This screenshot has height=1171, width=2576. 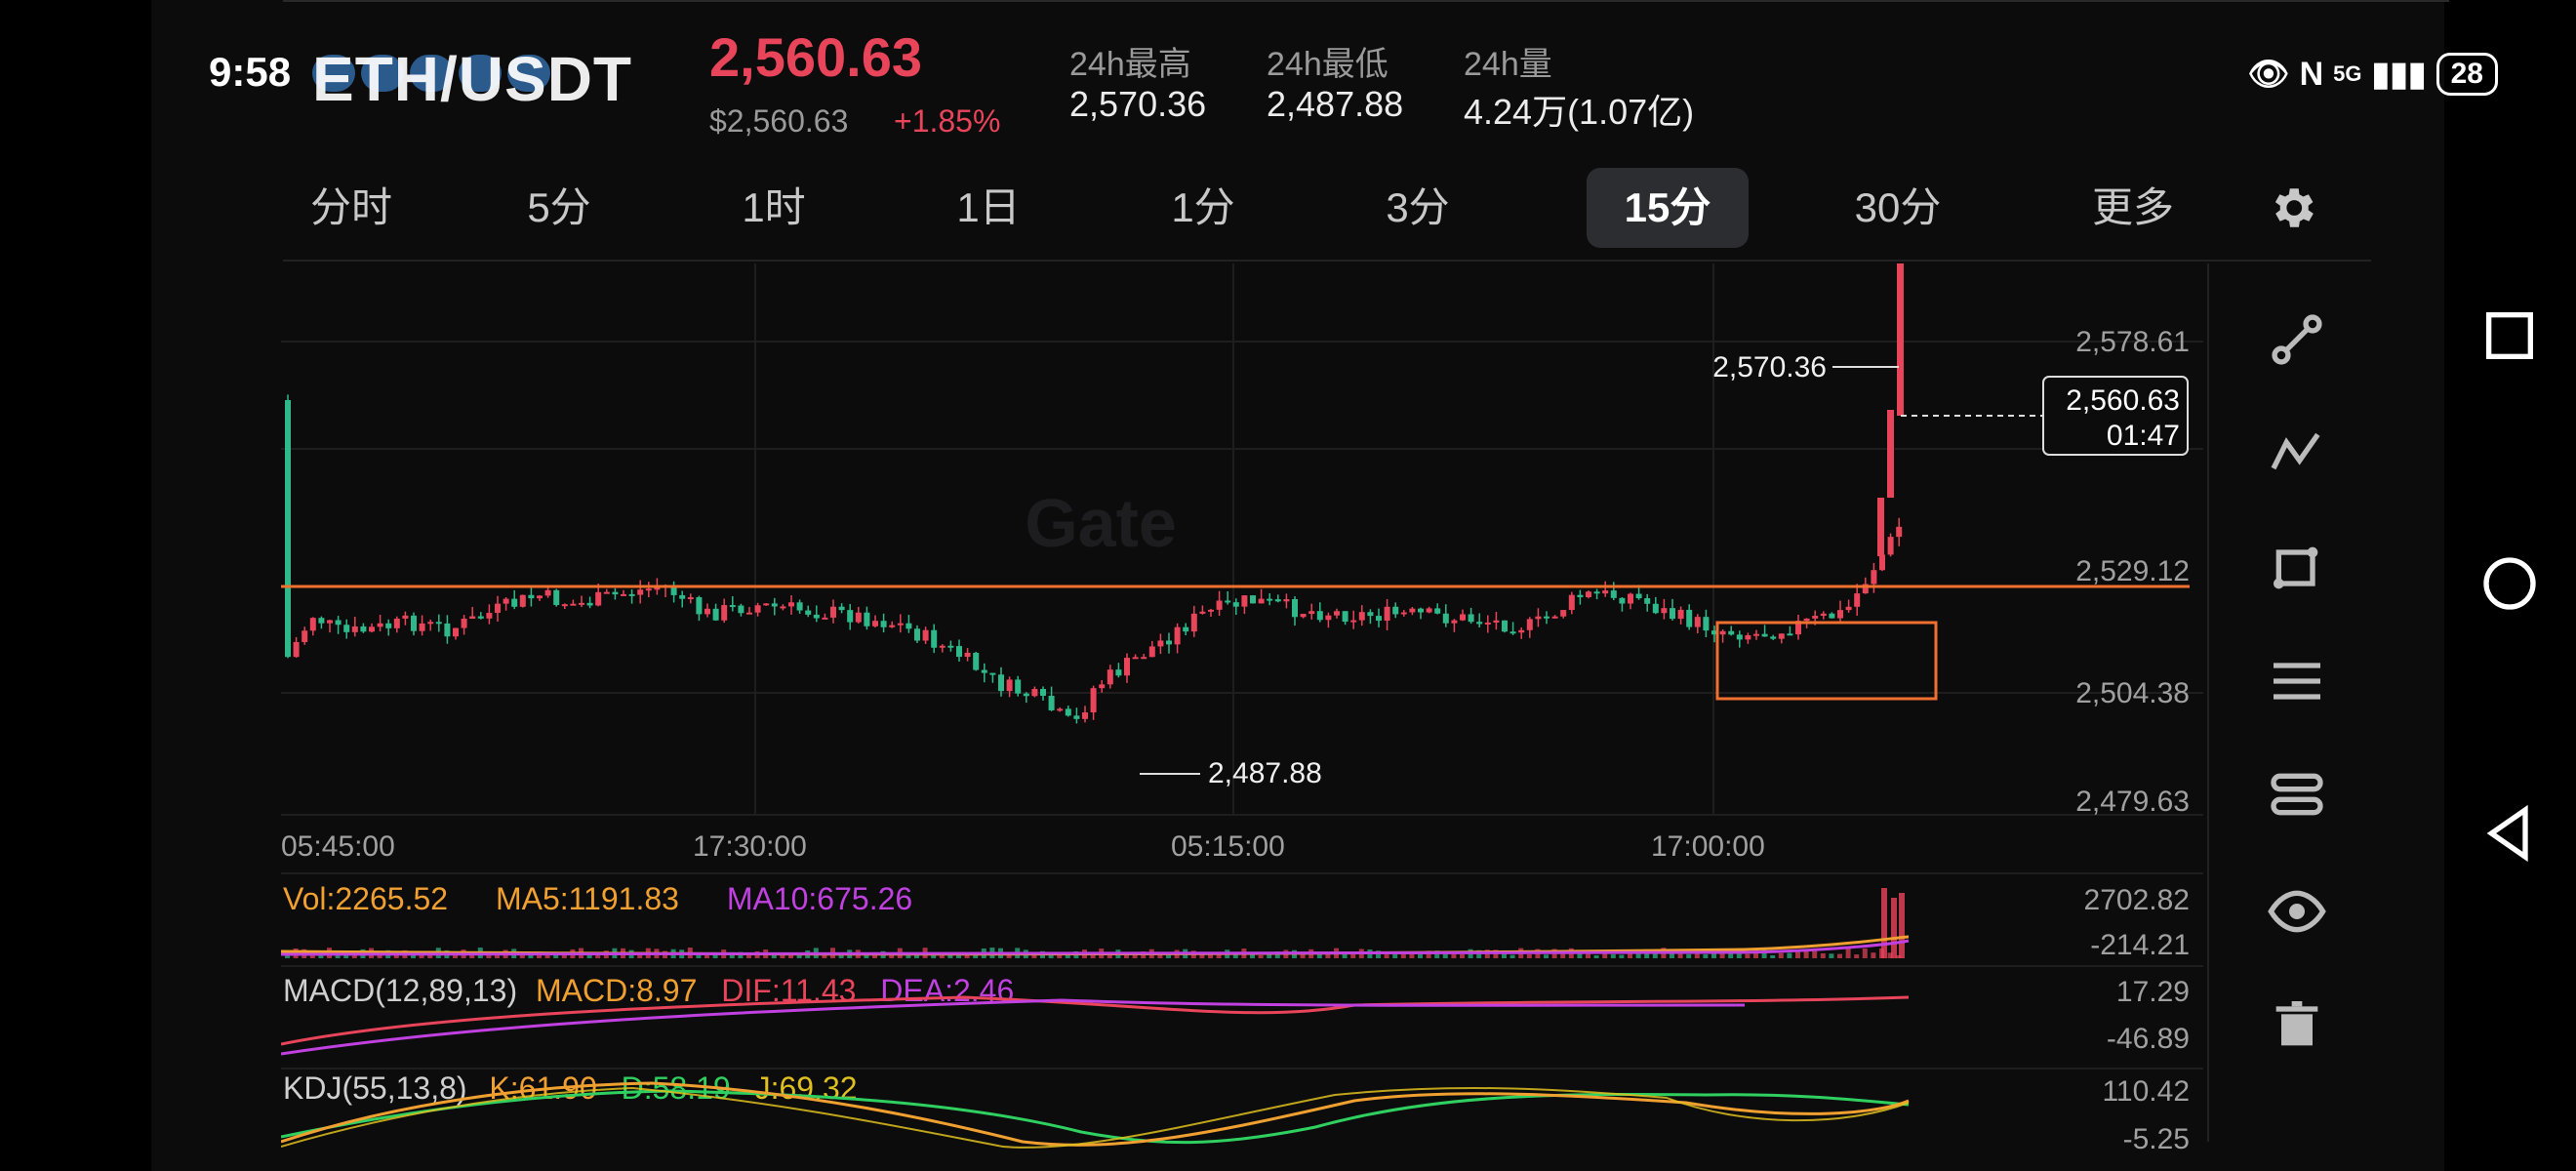 I want to click on trash-icon, so click(x=2297, y=1024).